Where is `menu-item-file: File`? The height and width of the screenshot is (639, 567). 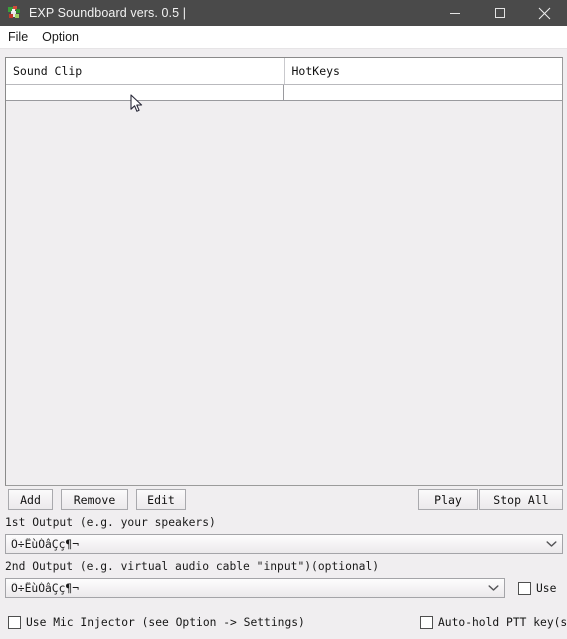
menu-item-file: File is located at coordinates (18, 37).